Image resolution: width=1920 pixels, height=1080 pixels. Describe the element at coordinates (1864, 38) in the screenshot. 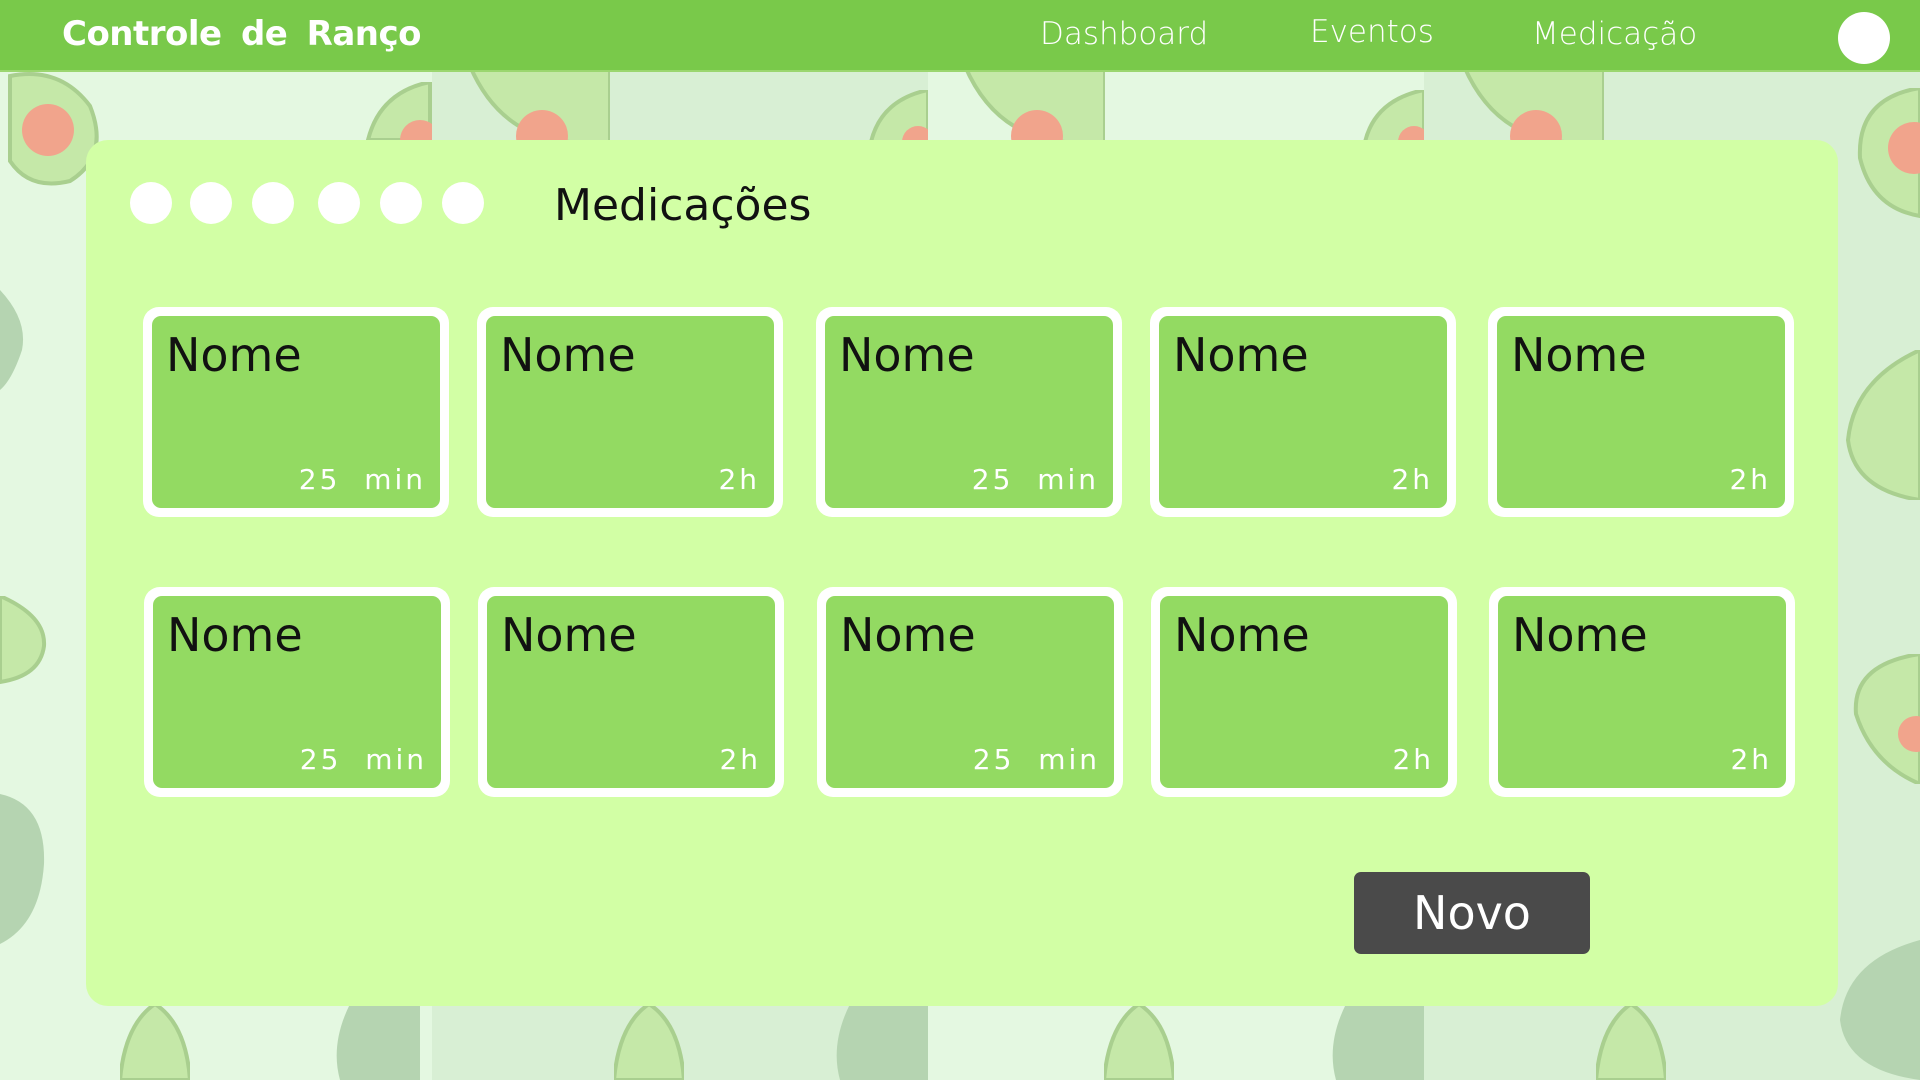

I see `avatar` at that location.